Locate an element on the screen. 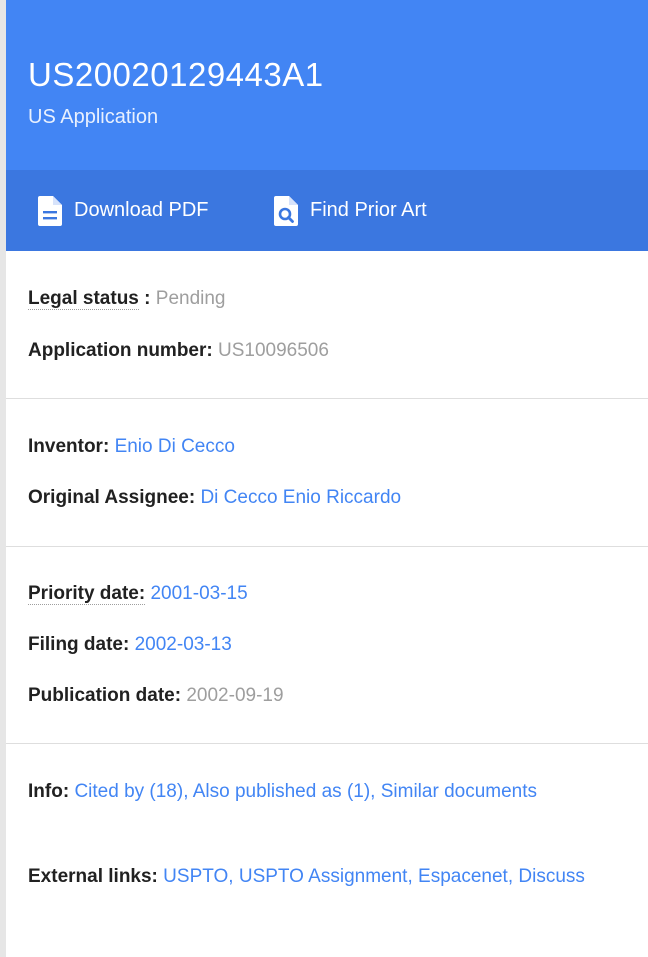 This screenshot has height=957, width=648. legal-status-value: Pending is located at coordinates (190, 298).